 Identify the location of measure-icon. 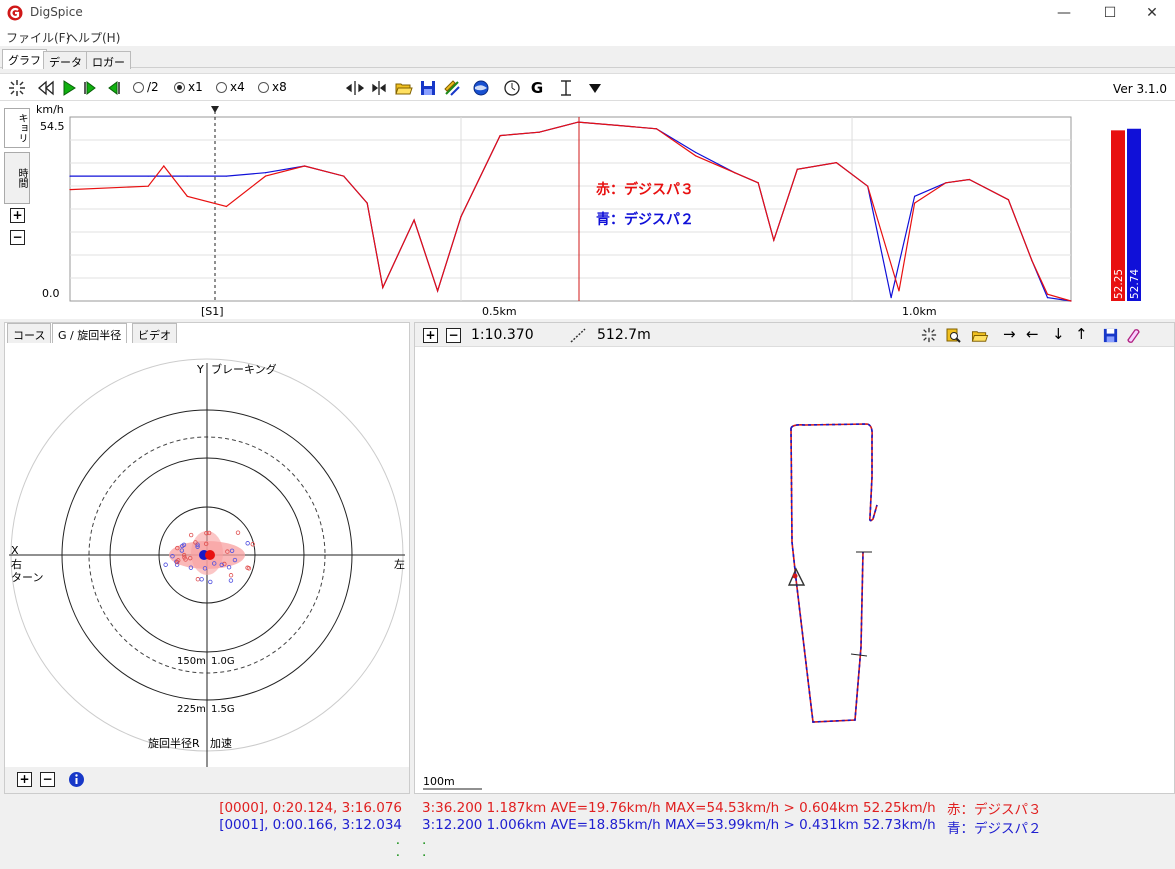
(578, 335).